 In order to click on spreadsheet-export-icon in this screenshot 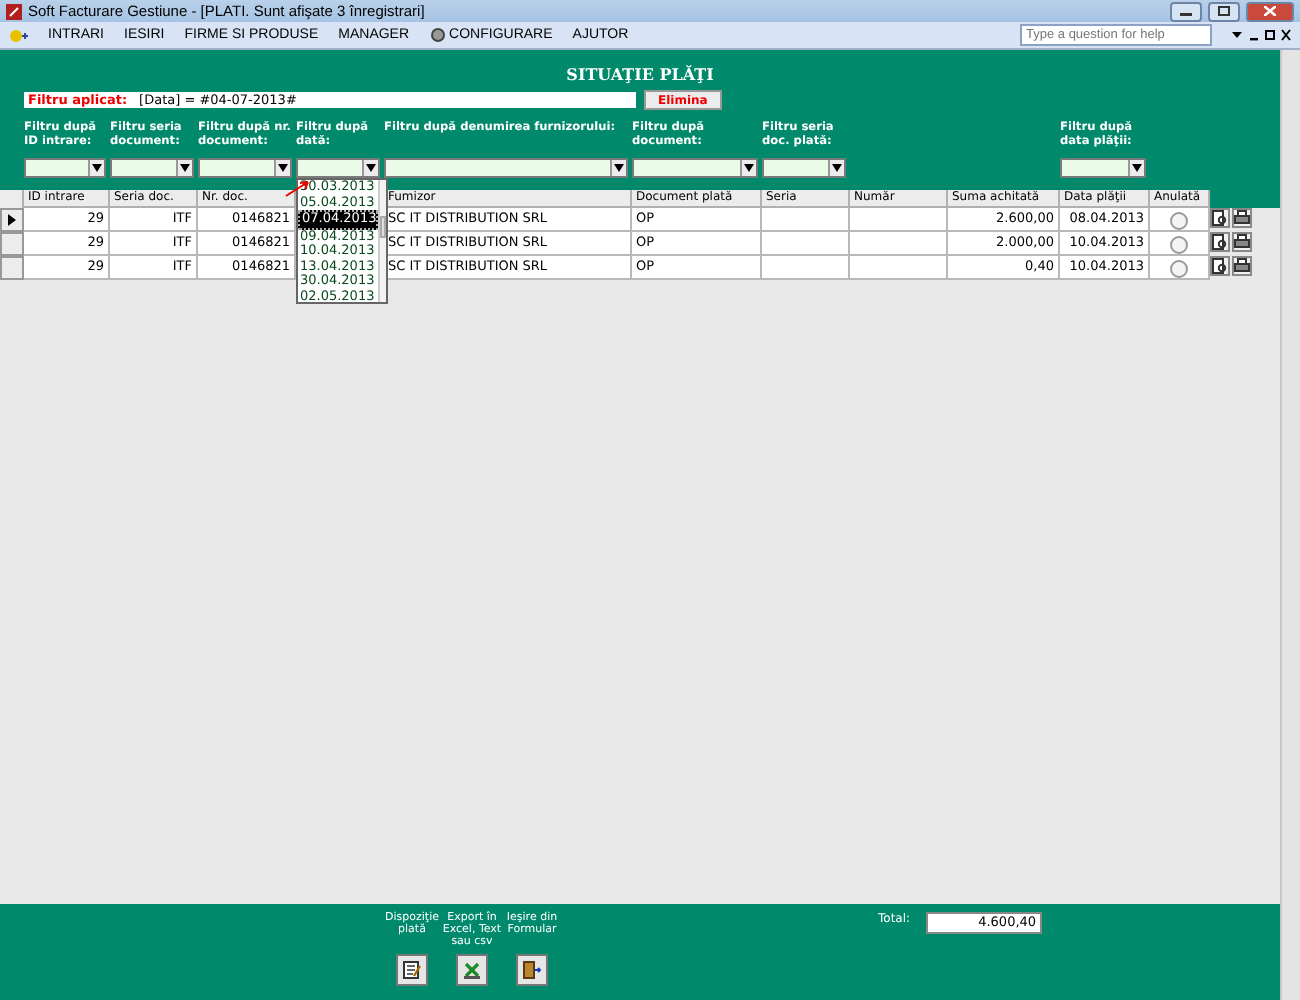, I will do `click(472, 970)`.